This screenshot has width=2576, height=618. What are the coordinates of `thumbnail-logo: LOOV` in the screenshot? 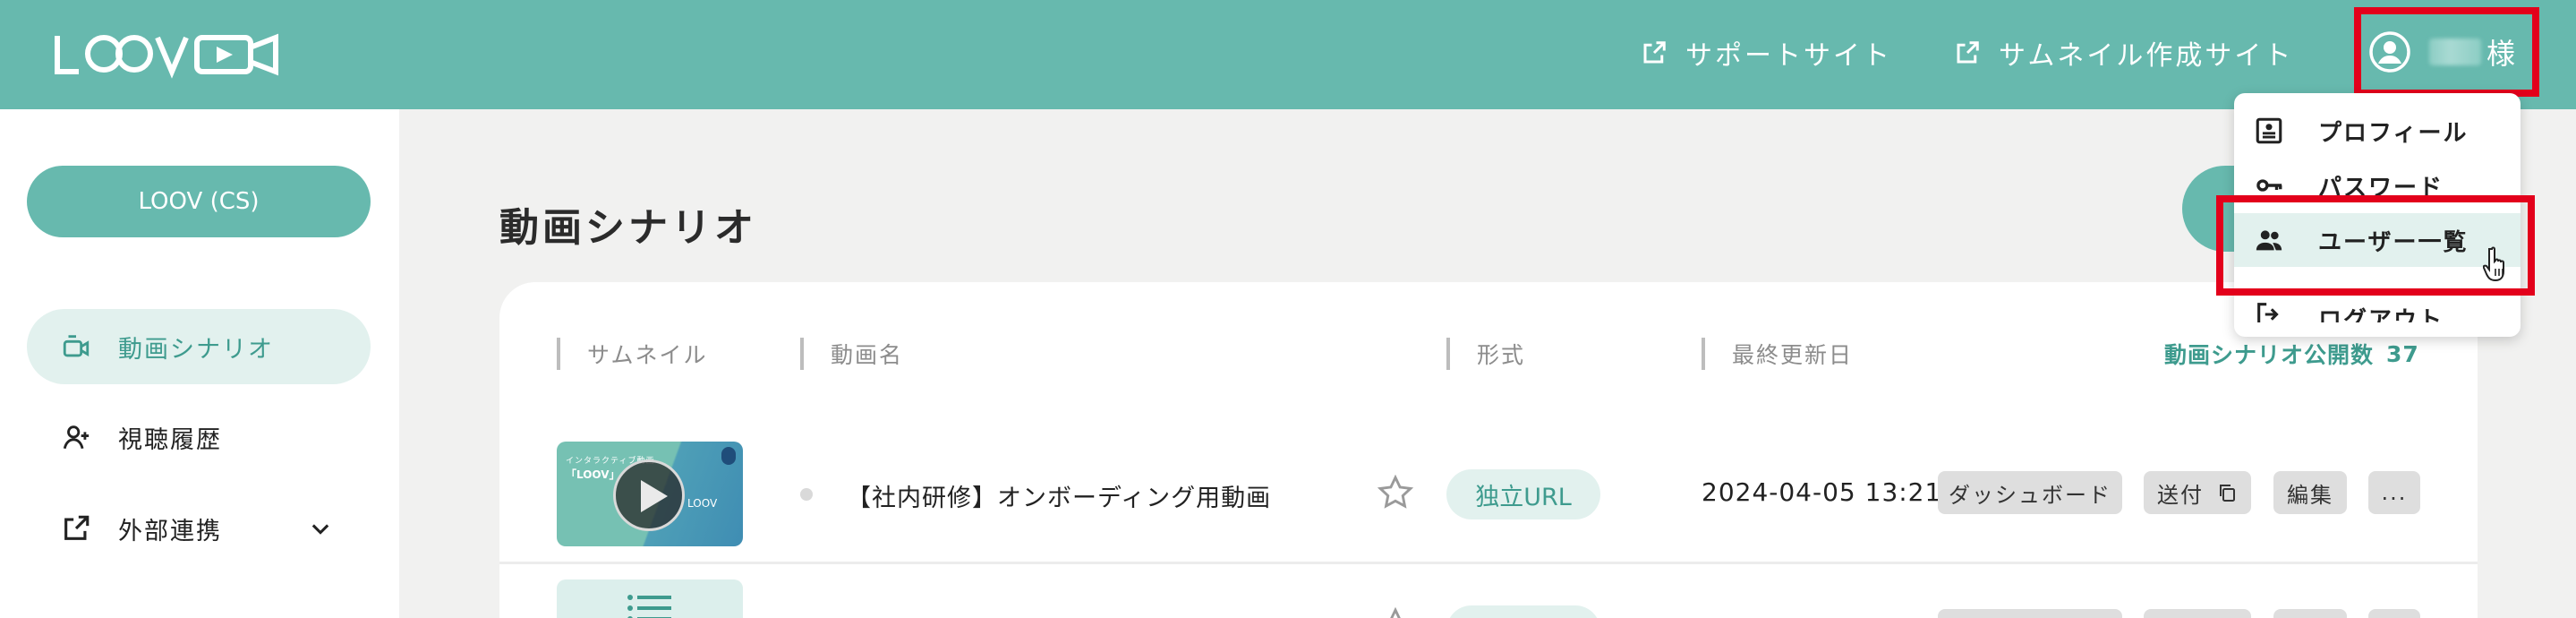 It's located at (702, 504).